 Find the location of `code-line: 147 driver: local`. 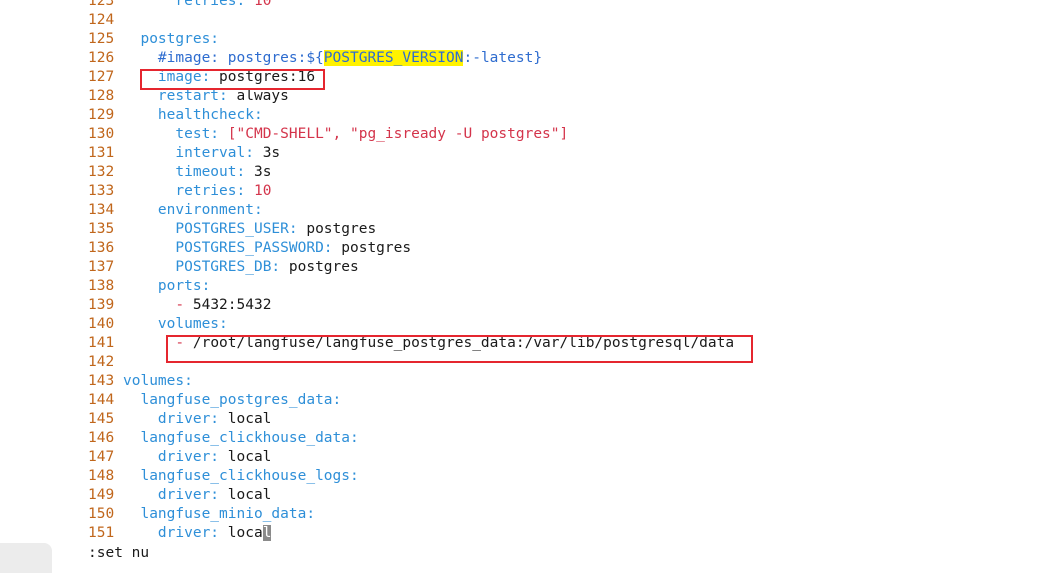

code-line: 147 driver: local is located at coordinates (528, 457).